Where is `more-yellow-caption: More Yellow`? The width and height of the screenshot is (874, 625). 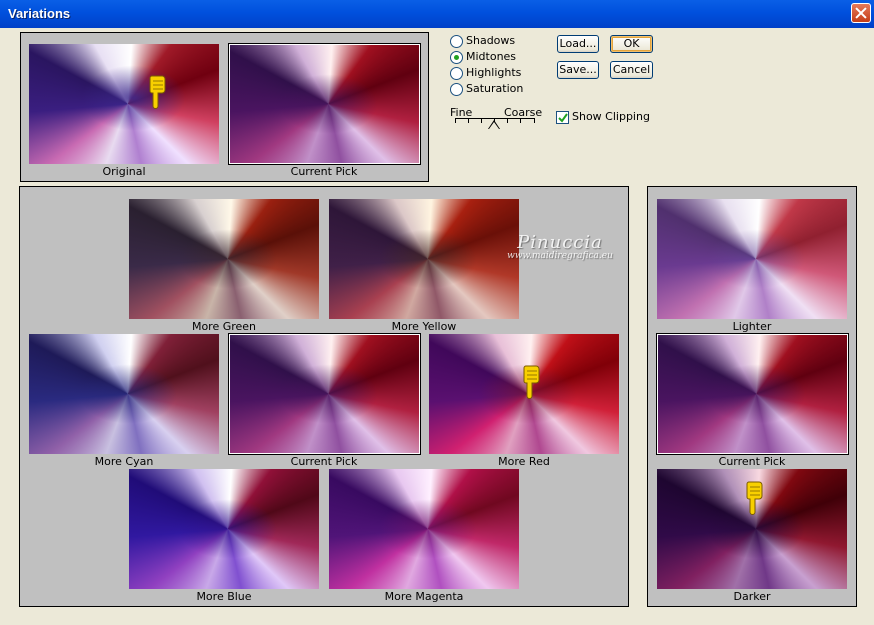
more-yellow-caption: More Yellow is located at coordinates (424, 326).